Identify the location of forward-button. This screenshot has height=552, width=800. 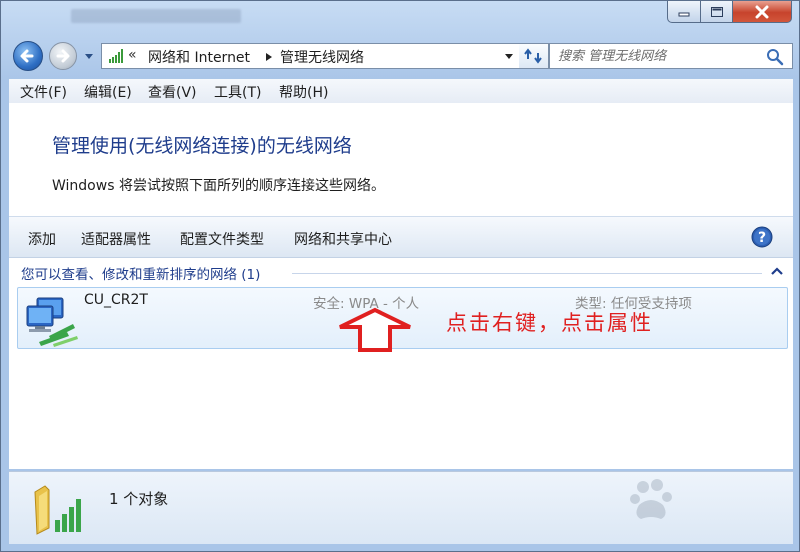
(63, 56).